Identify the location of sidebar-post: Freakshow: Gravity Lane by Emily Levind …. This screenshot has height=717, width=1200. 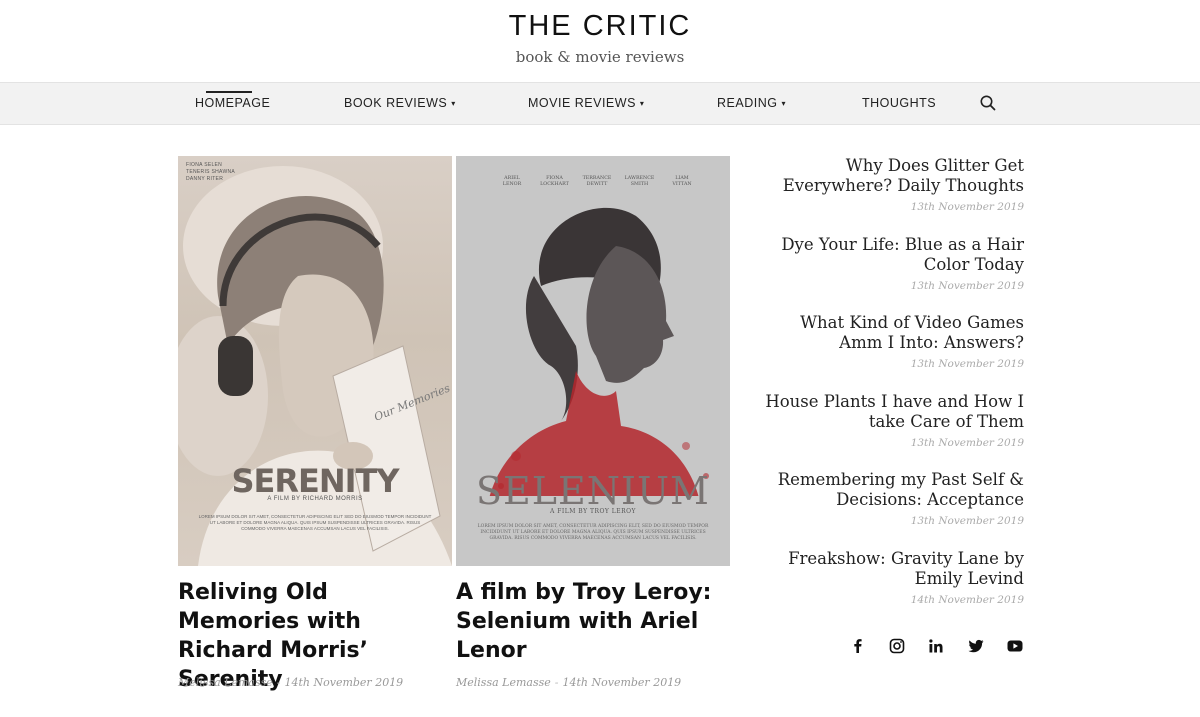
(892, 577).